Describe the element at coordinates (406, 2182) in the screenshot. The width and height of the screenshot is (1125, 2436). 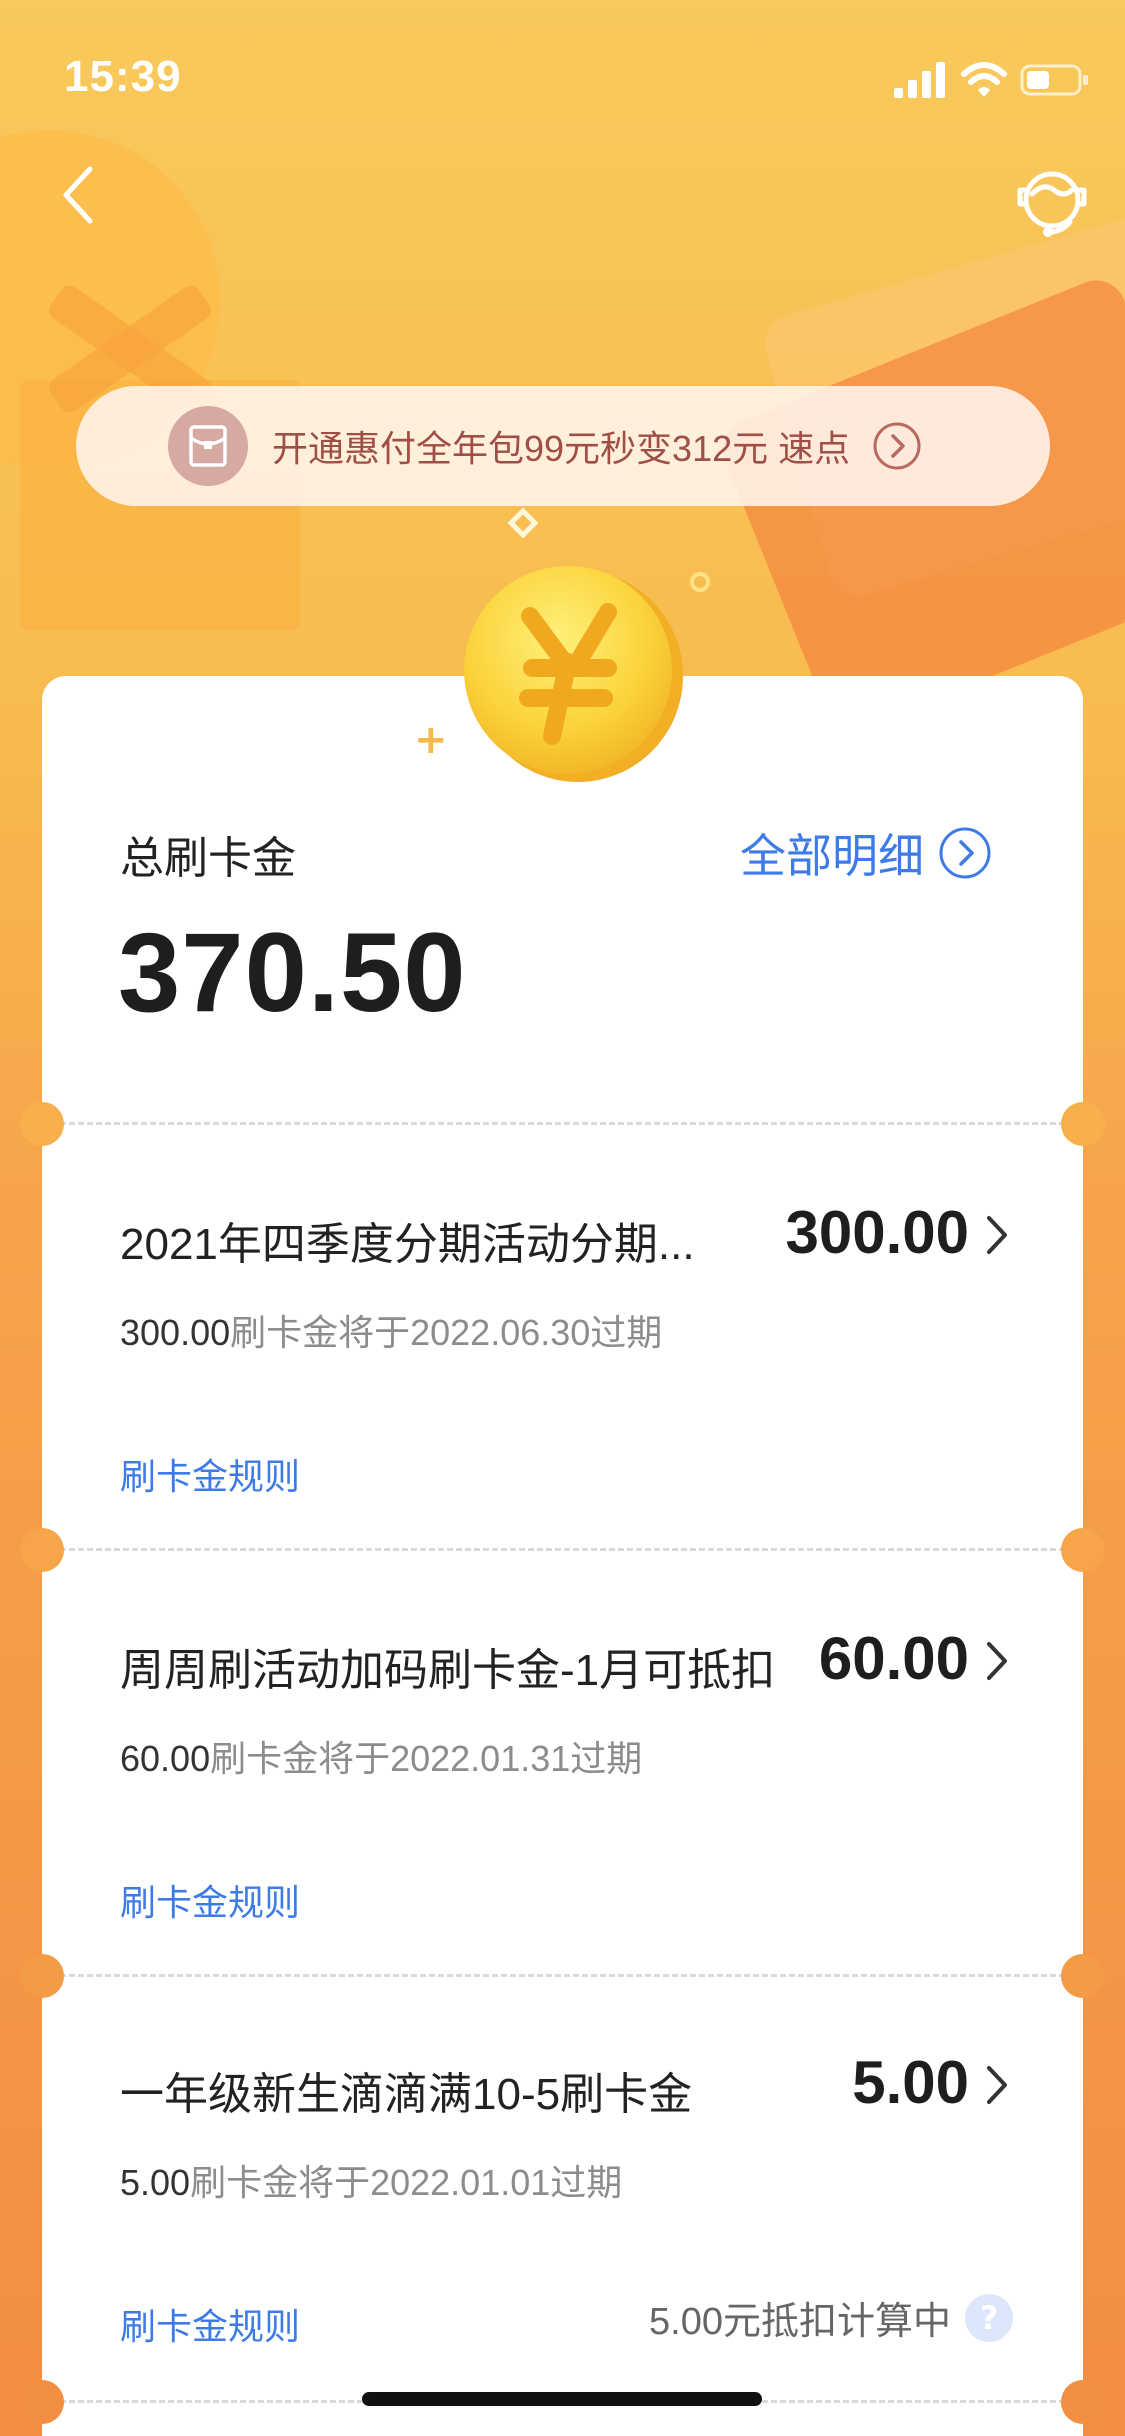
I see `item-expire-text: 刷卡金将于2022.01.01过期` at that location.